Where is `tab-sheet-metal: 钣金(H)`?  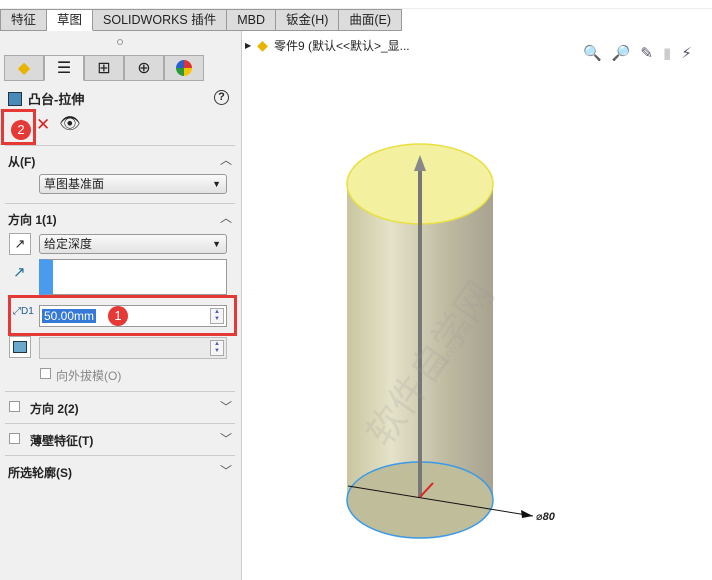
tab-sheet-metal: 钣金(H) is located at coordinates (308, 20).